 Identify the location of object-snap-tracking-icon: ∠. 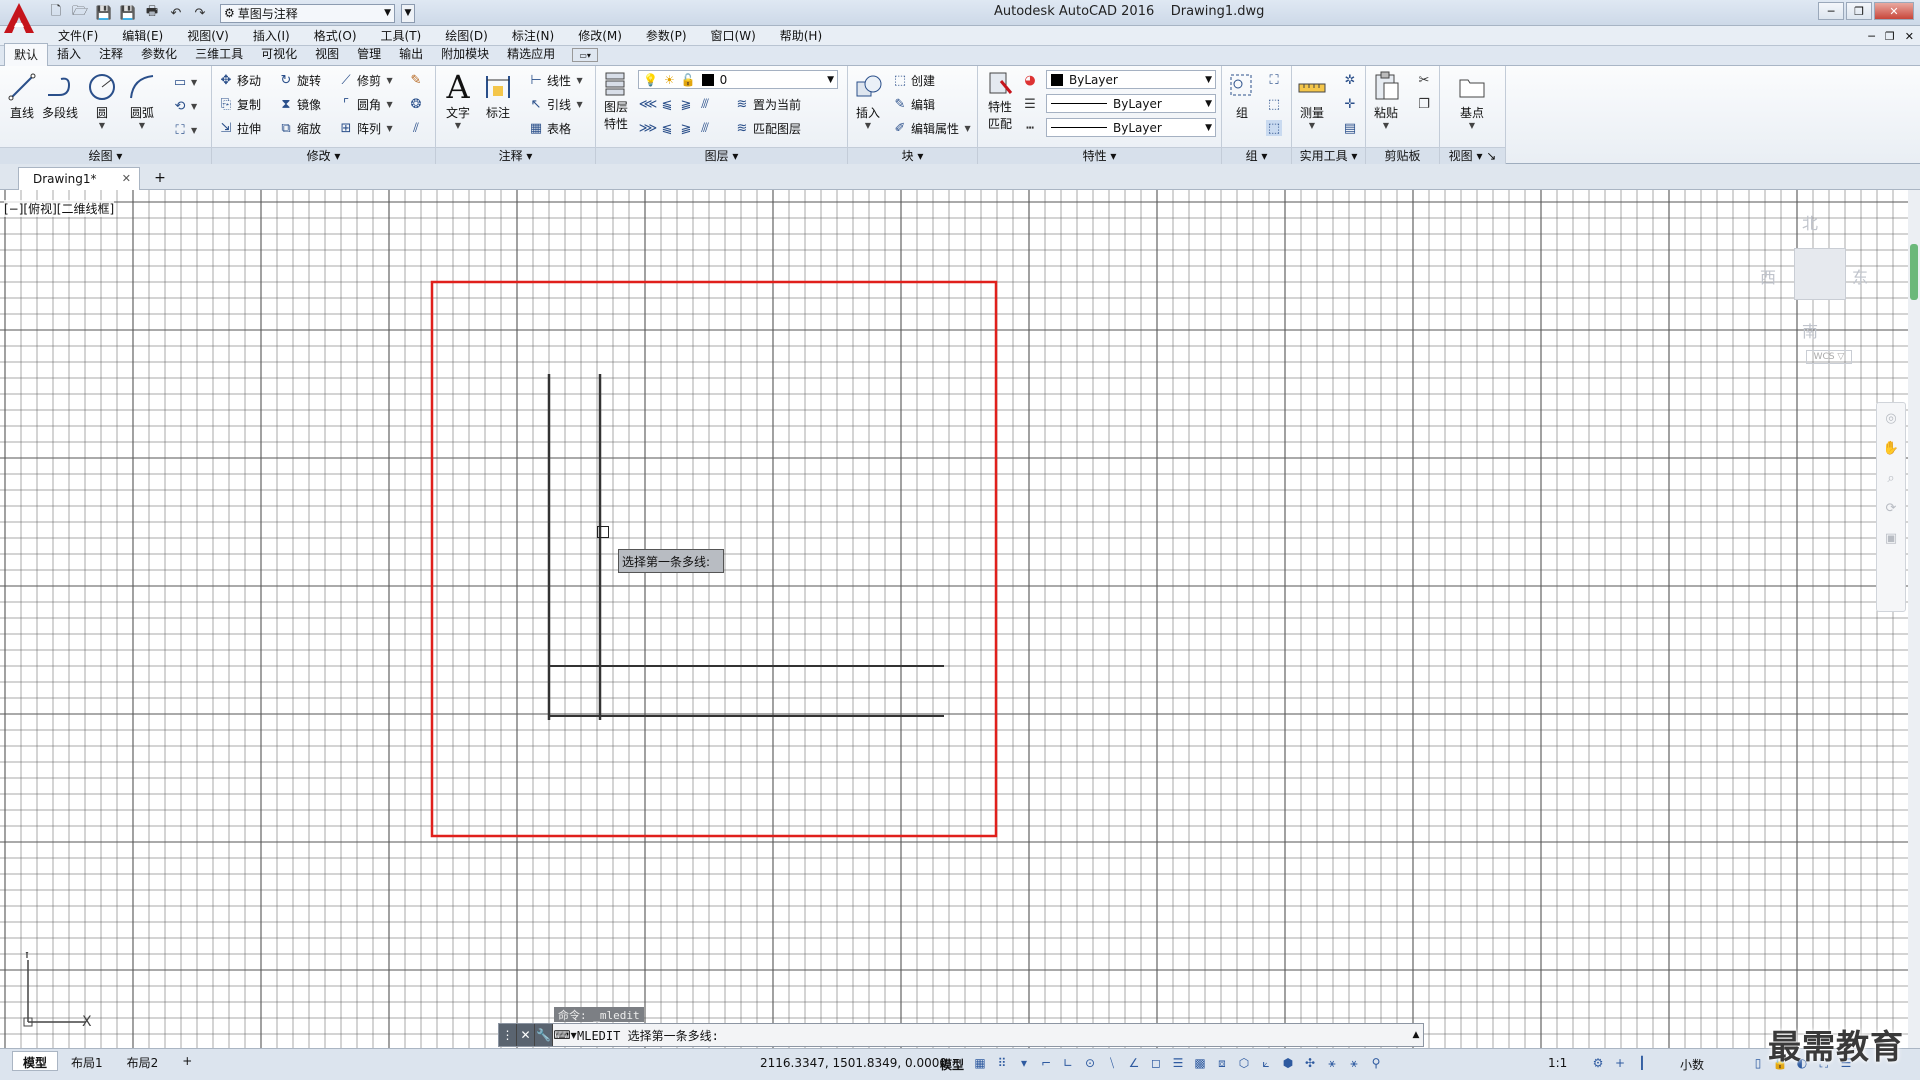
(1134, 1063).